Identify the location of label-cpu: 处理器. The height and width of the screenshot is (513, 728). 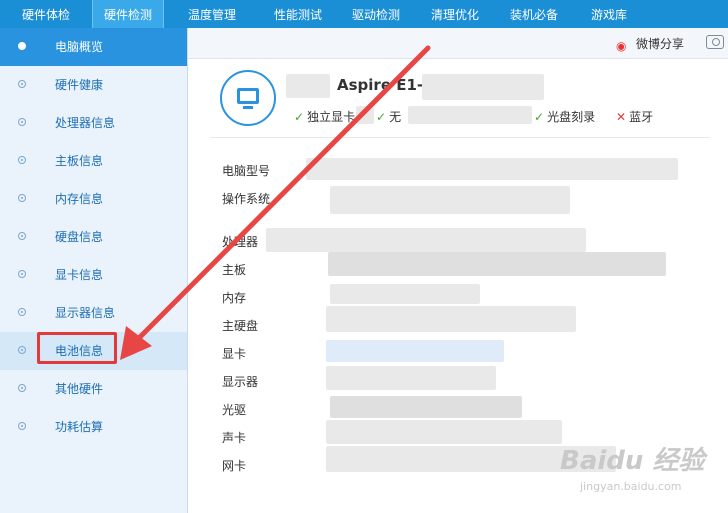
(240, 242).